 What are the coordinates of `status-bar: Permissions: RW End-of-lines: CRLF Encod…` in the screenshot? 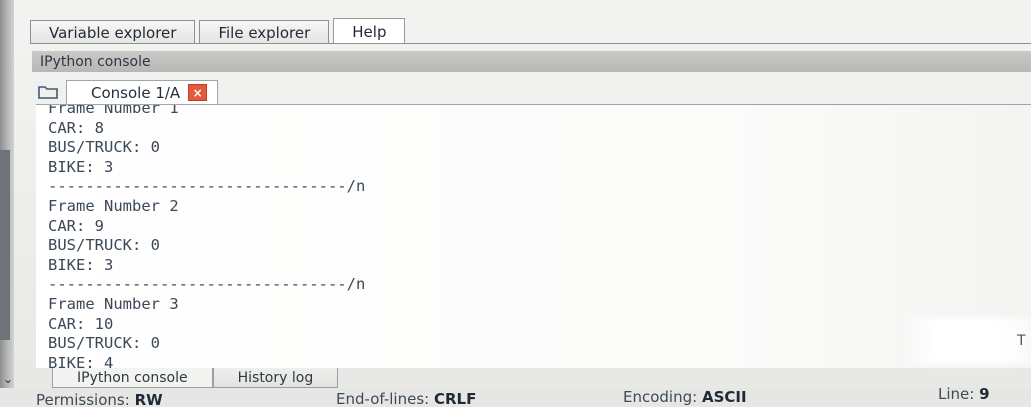 It's located at (515, 396).